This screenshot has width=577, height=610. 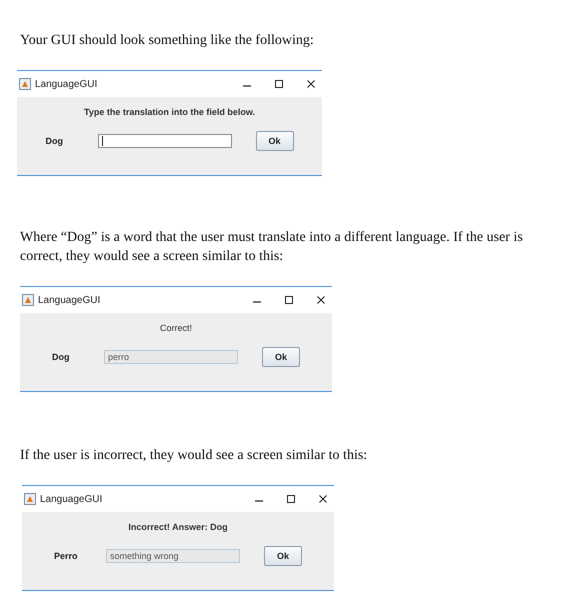 What do you see at coordinates (169, 112) in the screenshot?
I see `message-label: Type the translation into the field below.` at bounding box center [169, 112].